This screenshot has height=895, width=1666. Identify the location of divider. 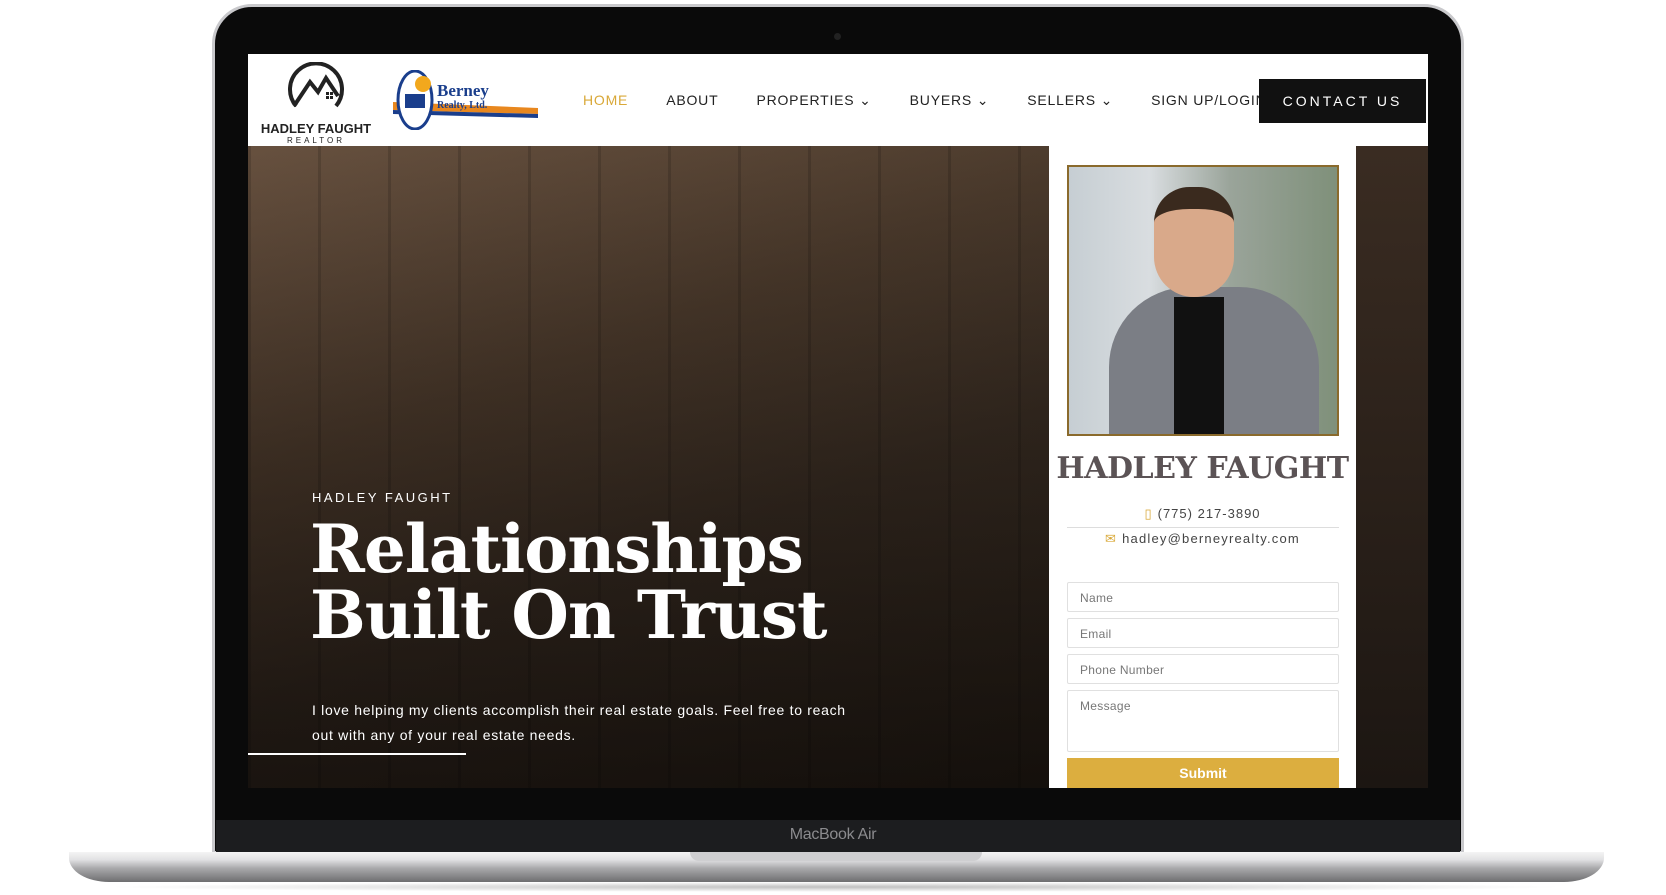
(1203, 527).